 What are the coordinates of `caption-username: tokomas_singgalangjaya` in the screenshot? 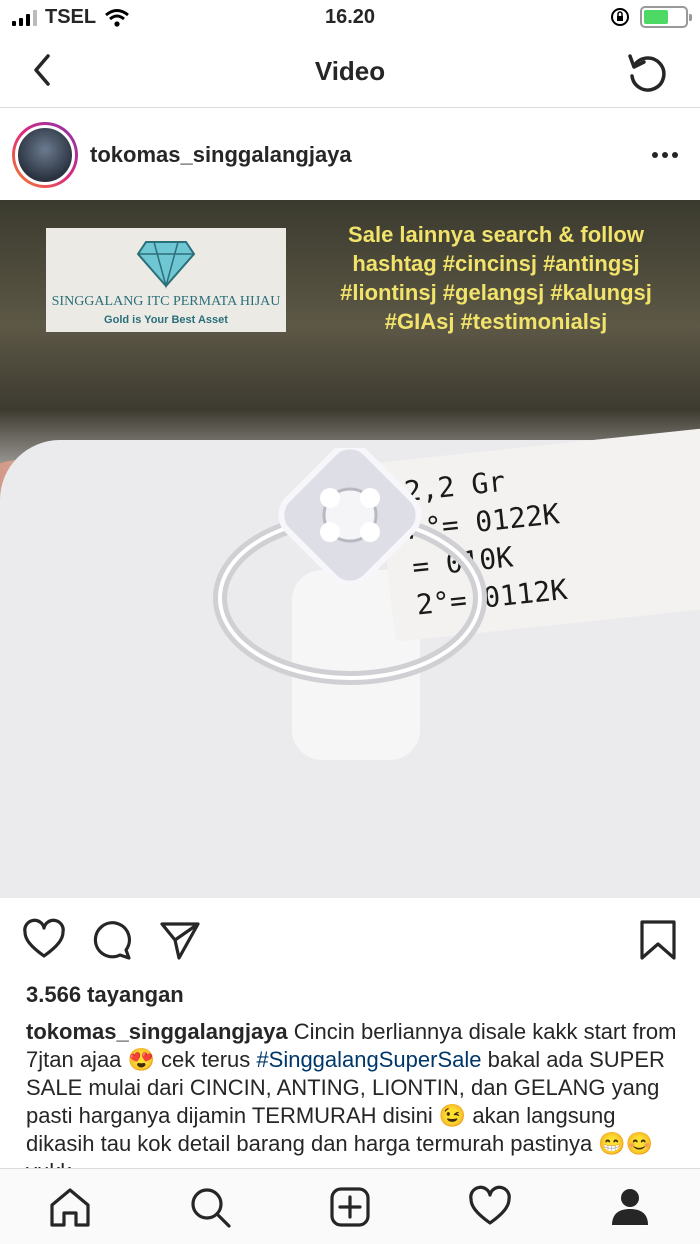 It's located at (157, 1031).